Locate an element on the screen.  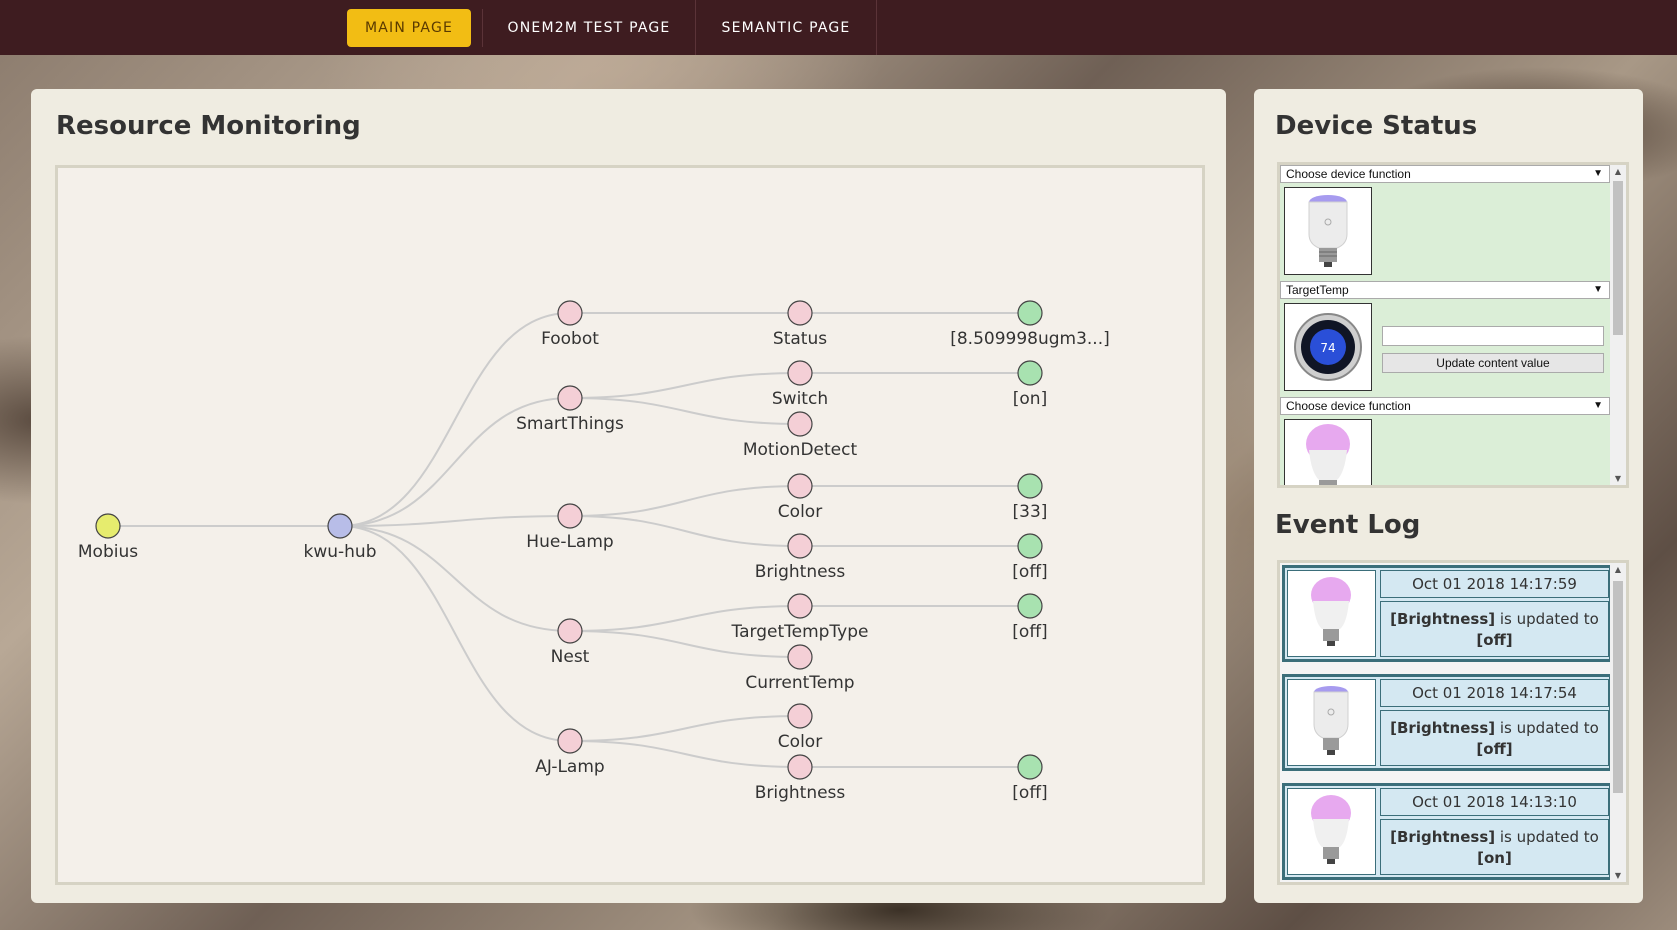
device-function-select: TargetTemp ▼ is located at coordinates (1445, 290).